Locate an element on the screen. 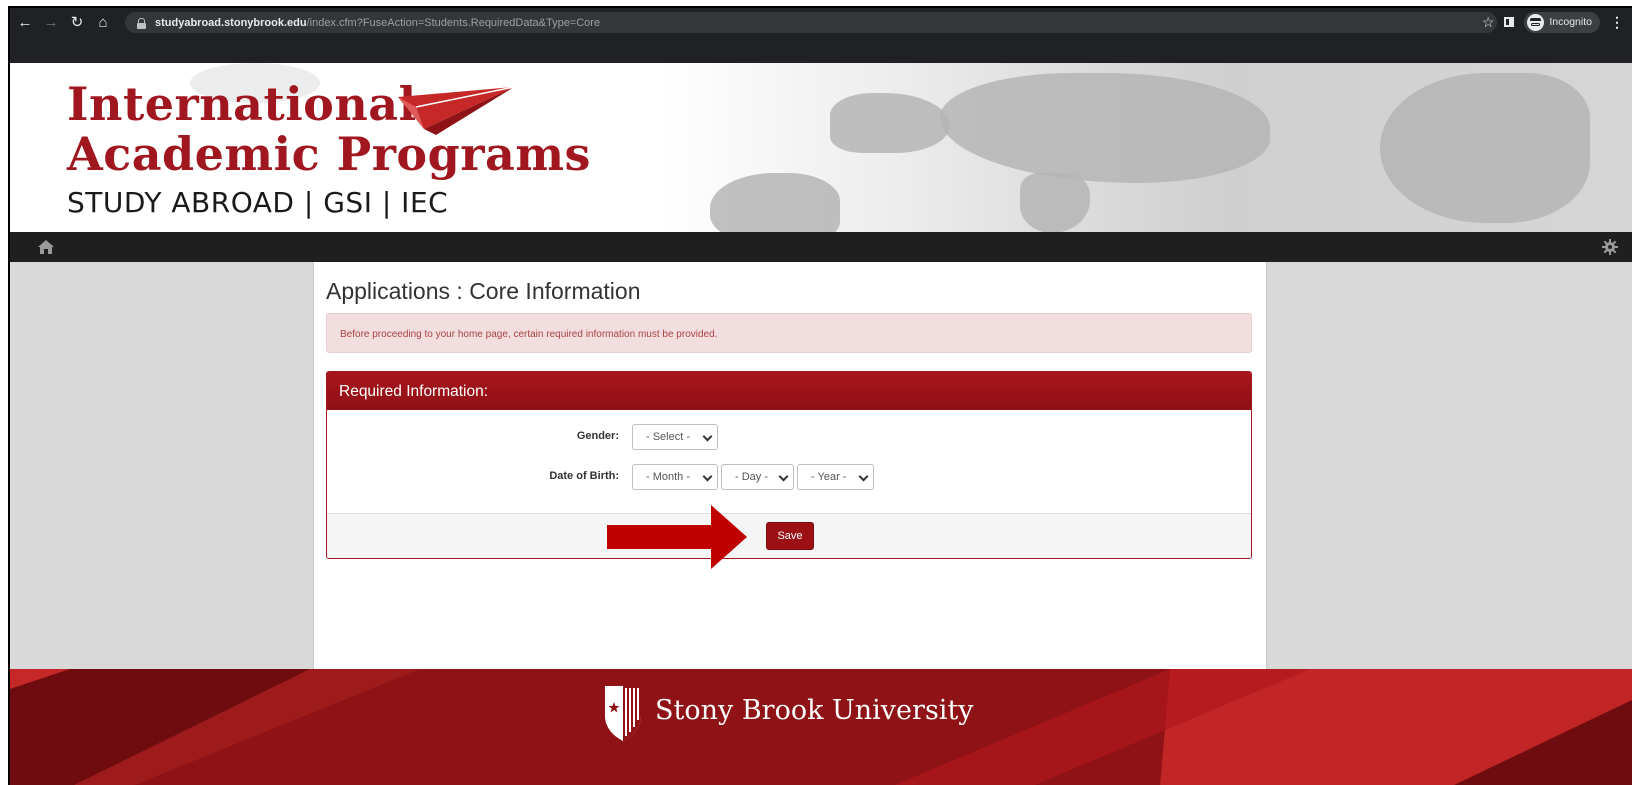 This screenshot has height=785, width=1632. gender-label: Gender: is located at coordinates (597, 436).